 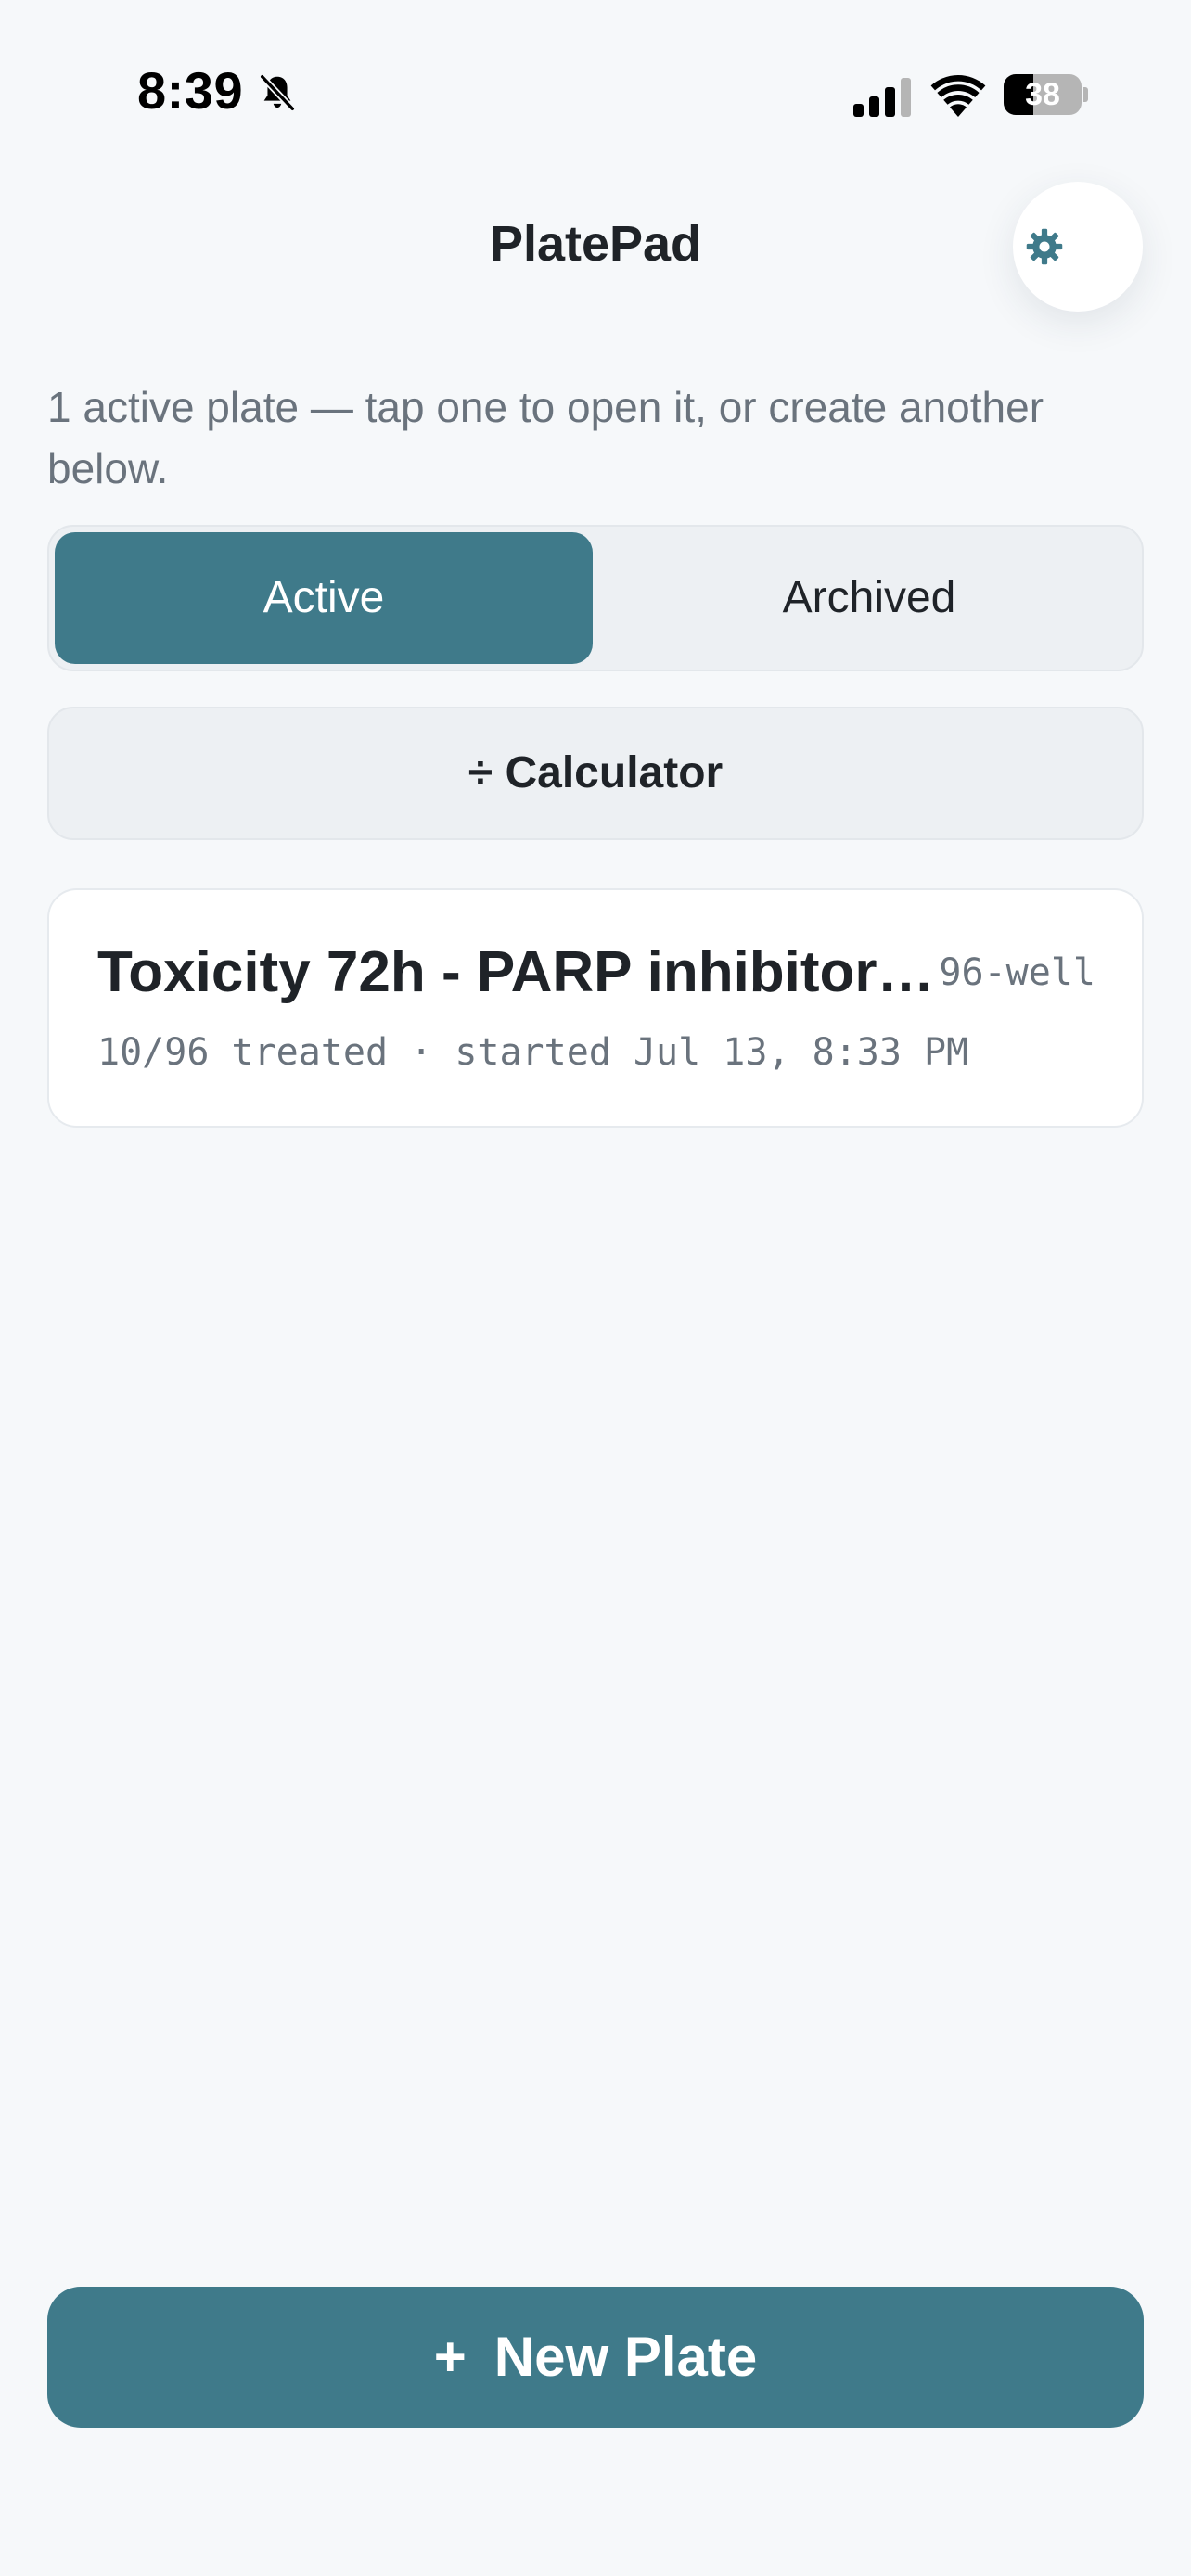 I want to click on settings-button, so click(x=1078, y=247).